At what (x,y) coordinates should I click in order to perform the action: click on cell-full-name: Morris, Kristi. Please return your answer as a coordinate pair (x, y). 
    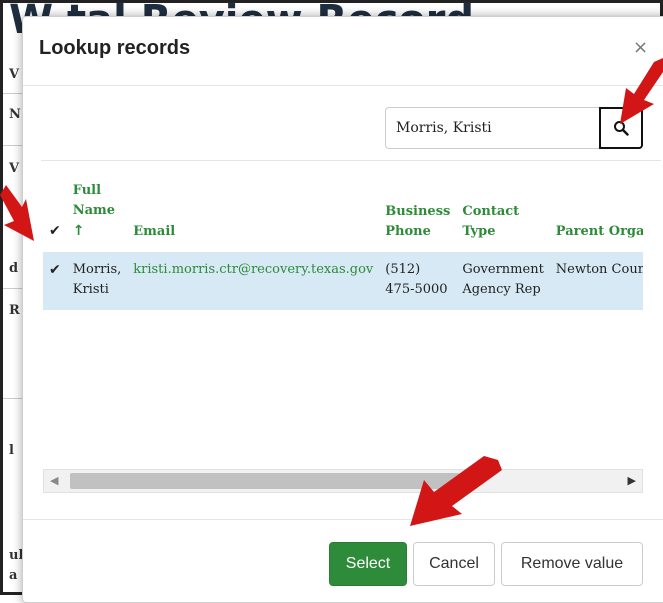
    Looking at the image, I should click on (99, 281).